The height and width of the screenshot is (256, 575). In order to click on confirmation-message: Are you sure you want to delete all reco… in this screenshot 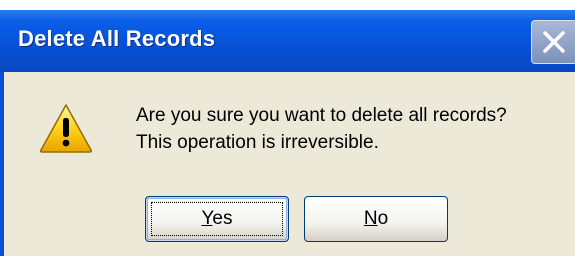, I will do `click(321, 129)`.